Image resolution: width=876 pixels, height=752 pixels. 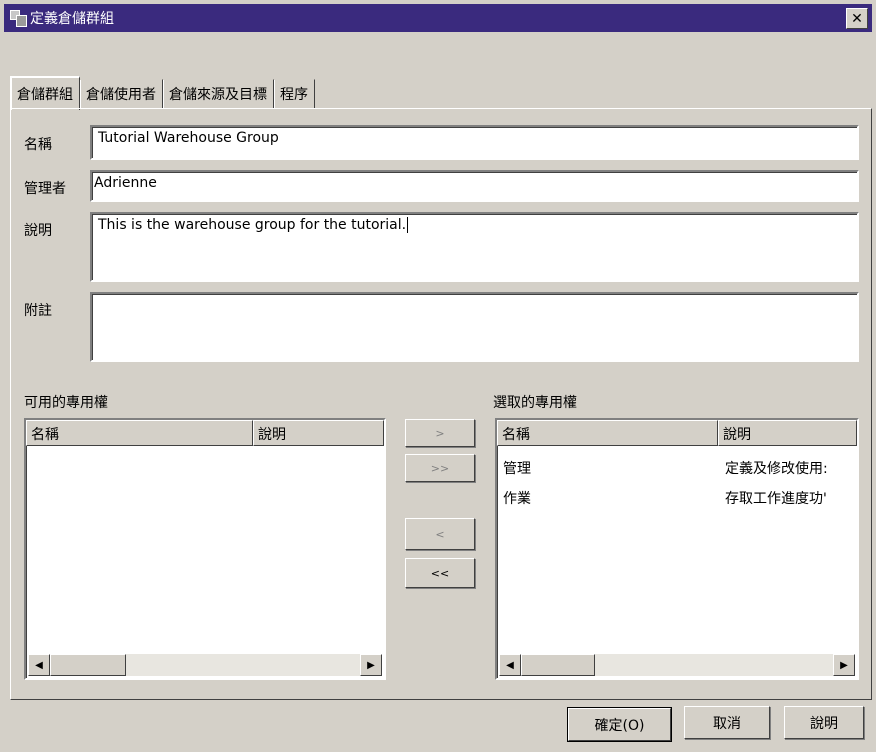 What do you see at coordinates (619, 724) in the screenshot?
I see `ok-button: 確定(O)` at bounding box center [619, 724].